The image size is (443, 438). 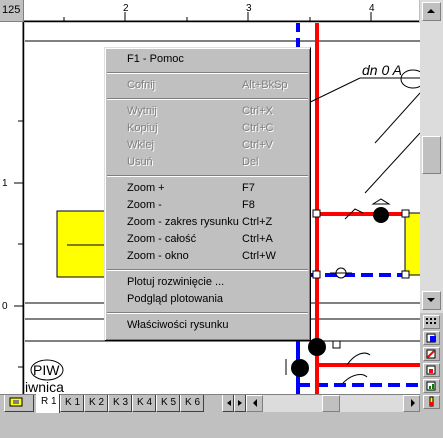 I want to click on menu-item-shortcut: Ctrl+Z, so click(x=257, y=222).